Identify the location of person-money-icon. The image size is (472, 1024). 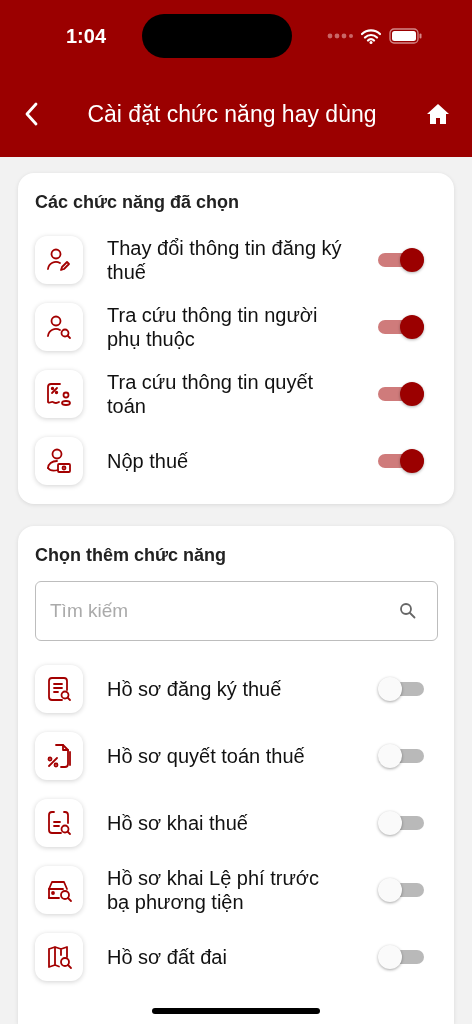
(59, 460).